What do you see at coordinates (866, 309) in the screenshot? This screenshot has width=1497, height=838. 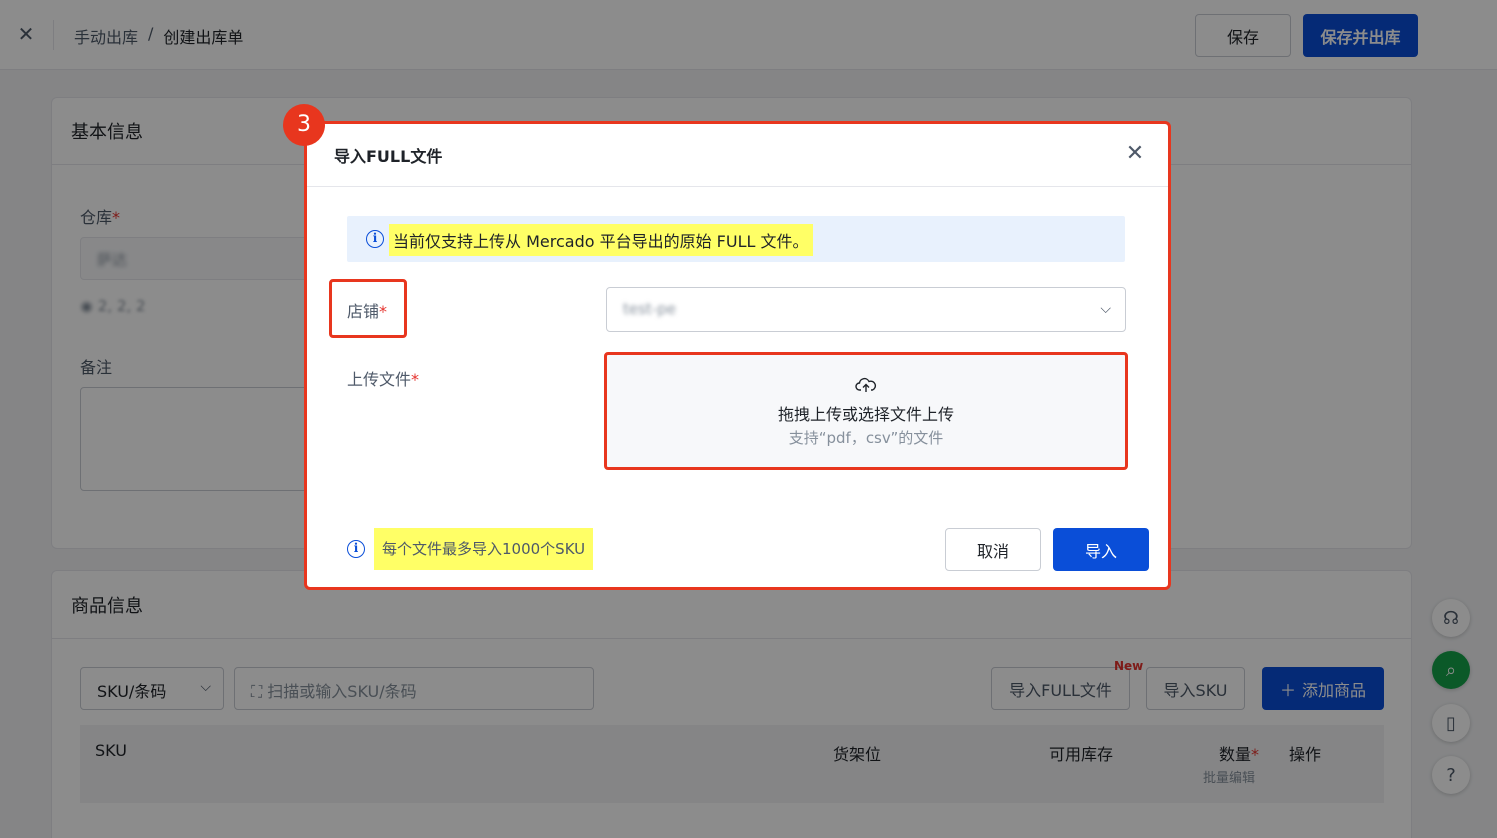 I see `shop-select: test-pe ⌵` at bounding box center [866, 309].